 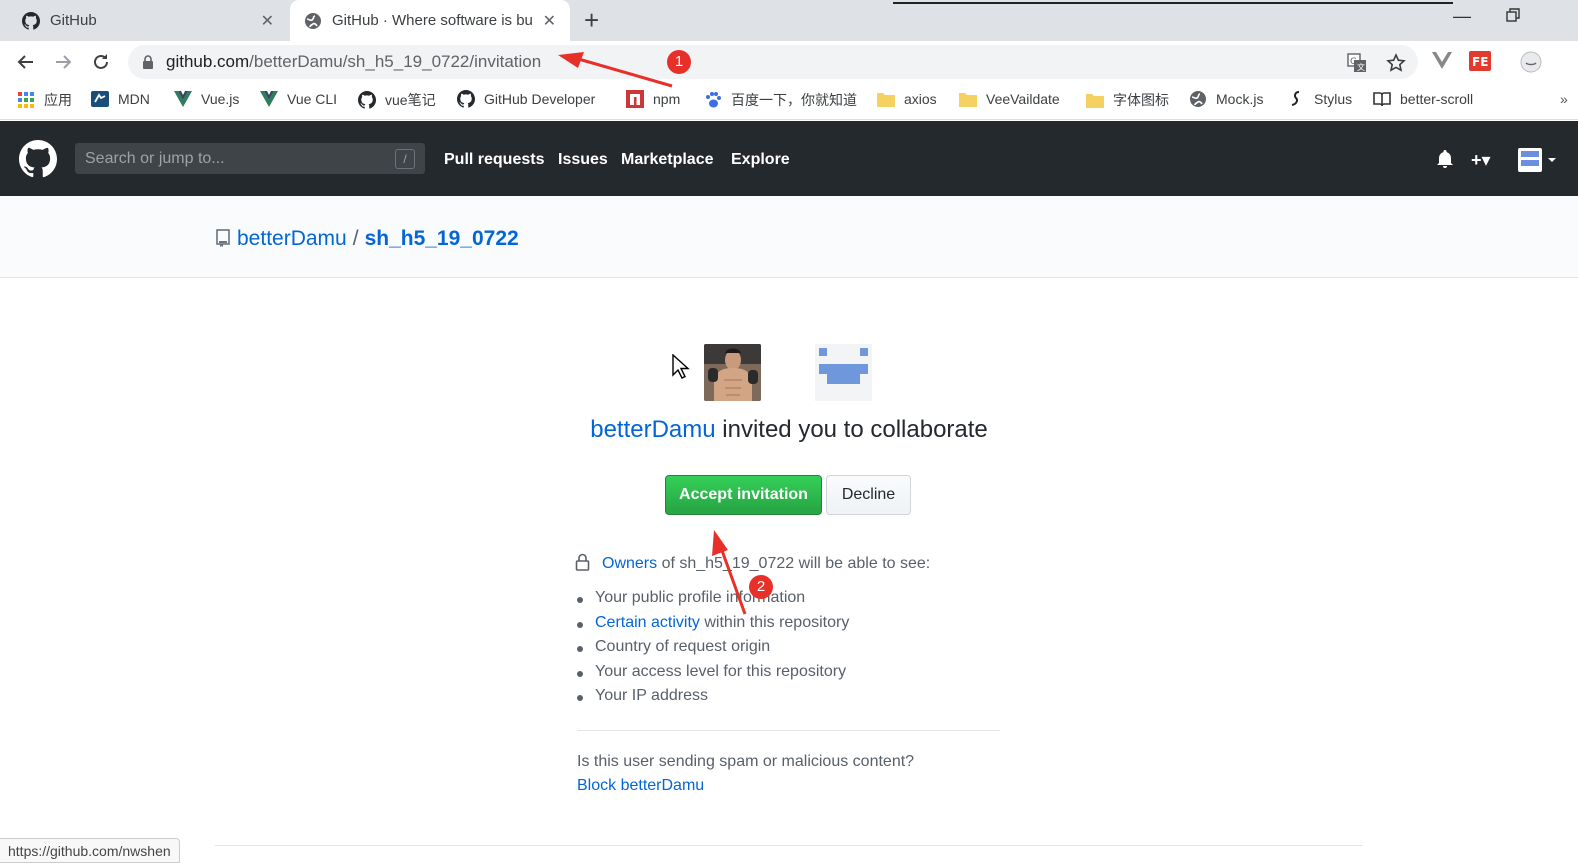 What do you see at coordinates (851, 429) in the screenshot?
I see `invitation-message: invited you to collaborate` at bounding box center [851, 429].